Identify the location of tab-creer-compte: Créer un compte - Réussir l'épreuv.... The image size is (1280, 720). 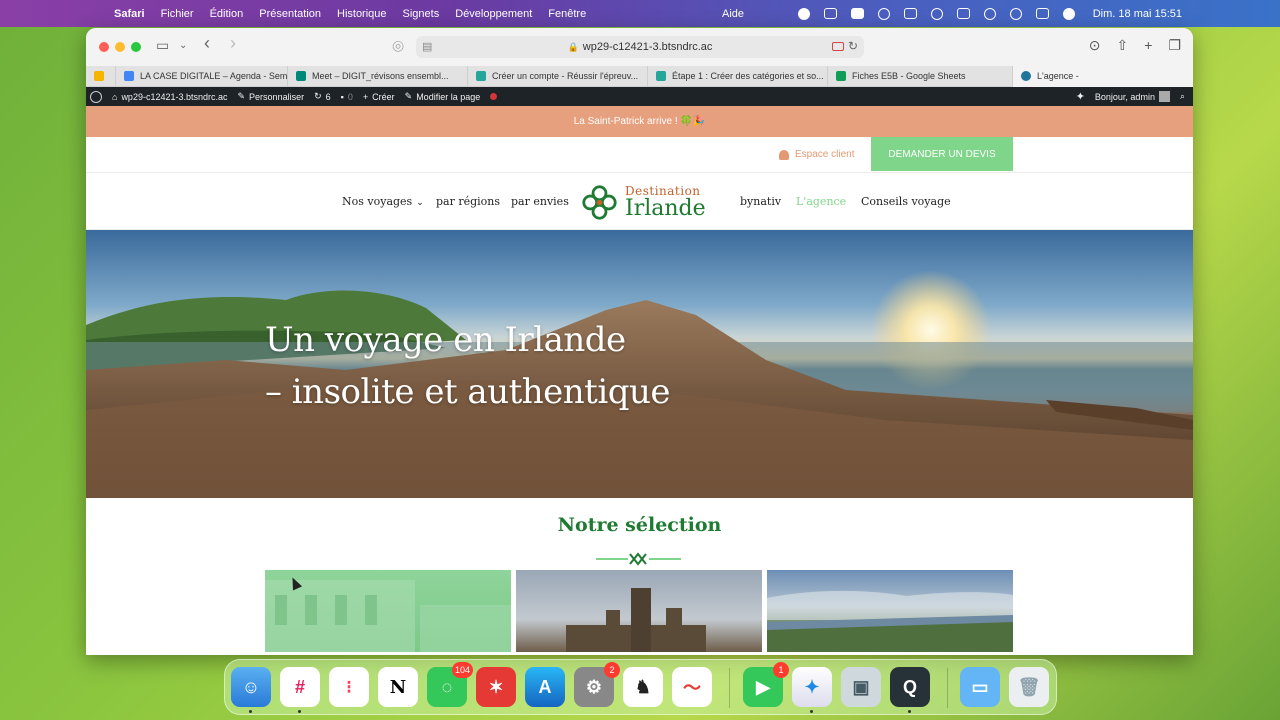
(558, 76).